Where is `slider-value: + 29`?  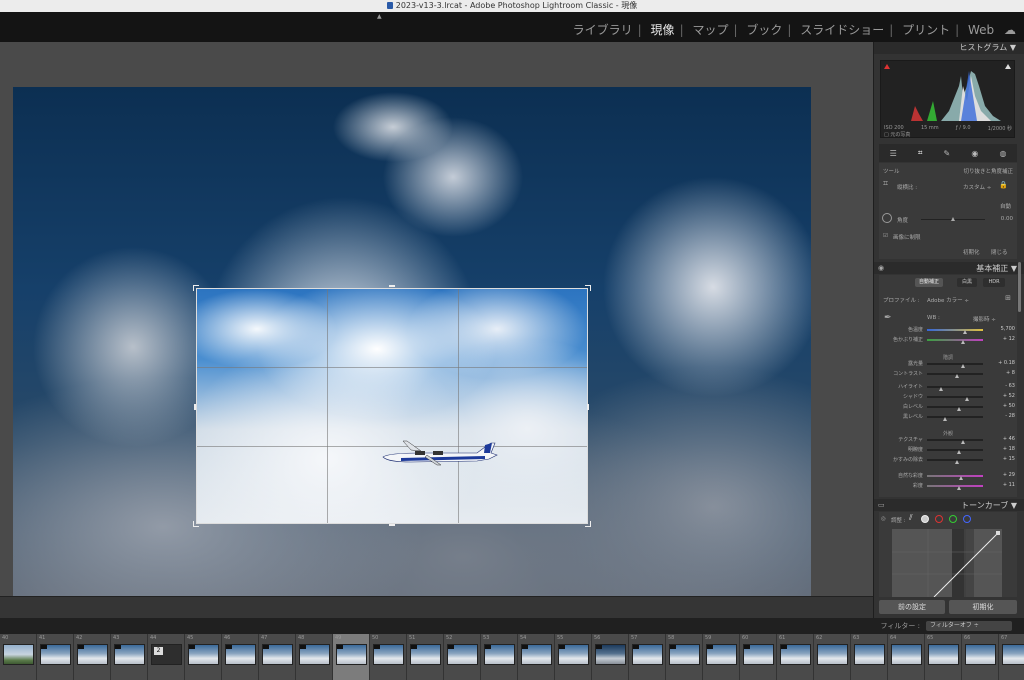 slider-value: + 29 is located at coordinates (1000, 475).